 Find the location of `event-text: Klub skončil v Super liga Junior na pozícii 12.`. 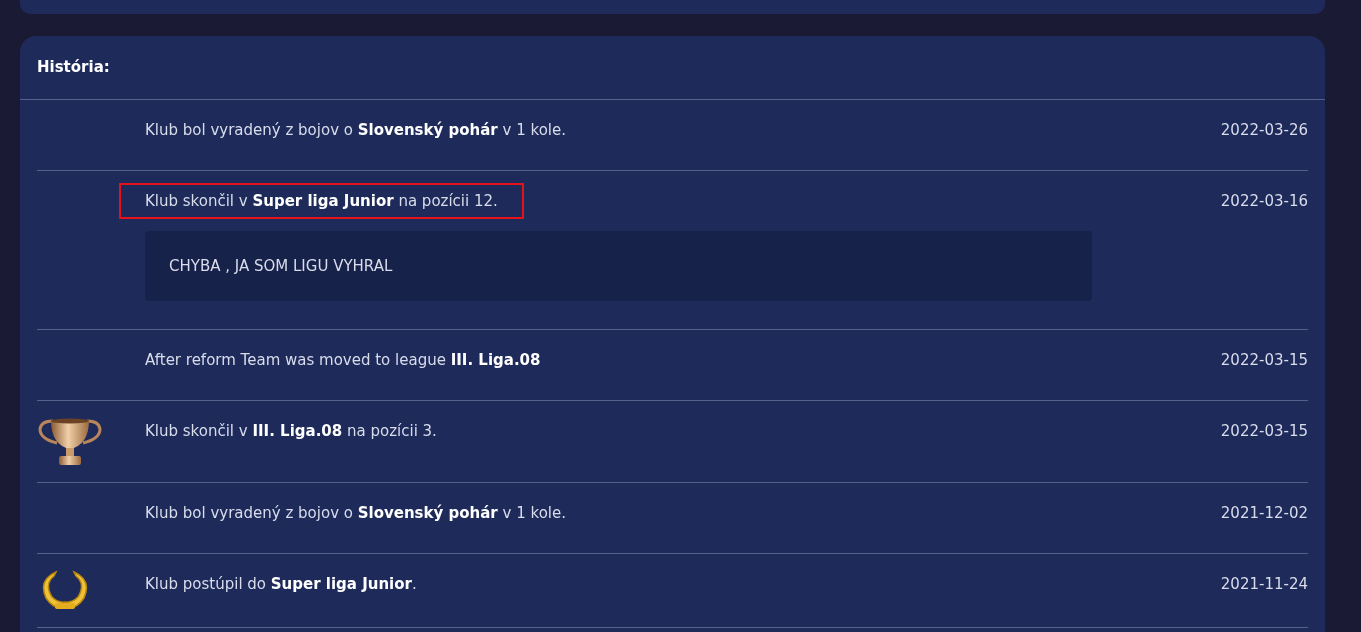

event-text: Klub skončil v Super liga Junior na pozícii 12. is located at coordinates (321, 200).